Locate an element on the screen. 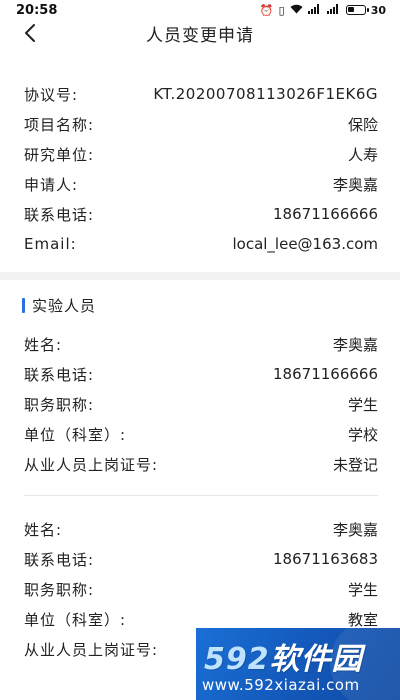  person1-title-value: 学生 is located at coordinates (362, 404).